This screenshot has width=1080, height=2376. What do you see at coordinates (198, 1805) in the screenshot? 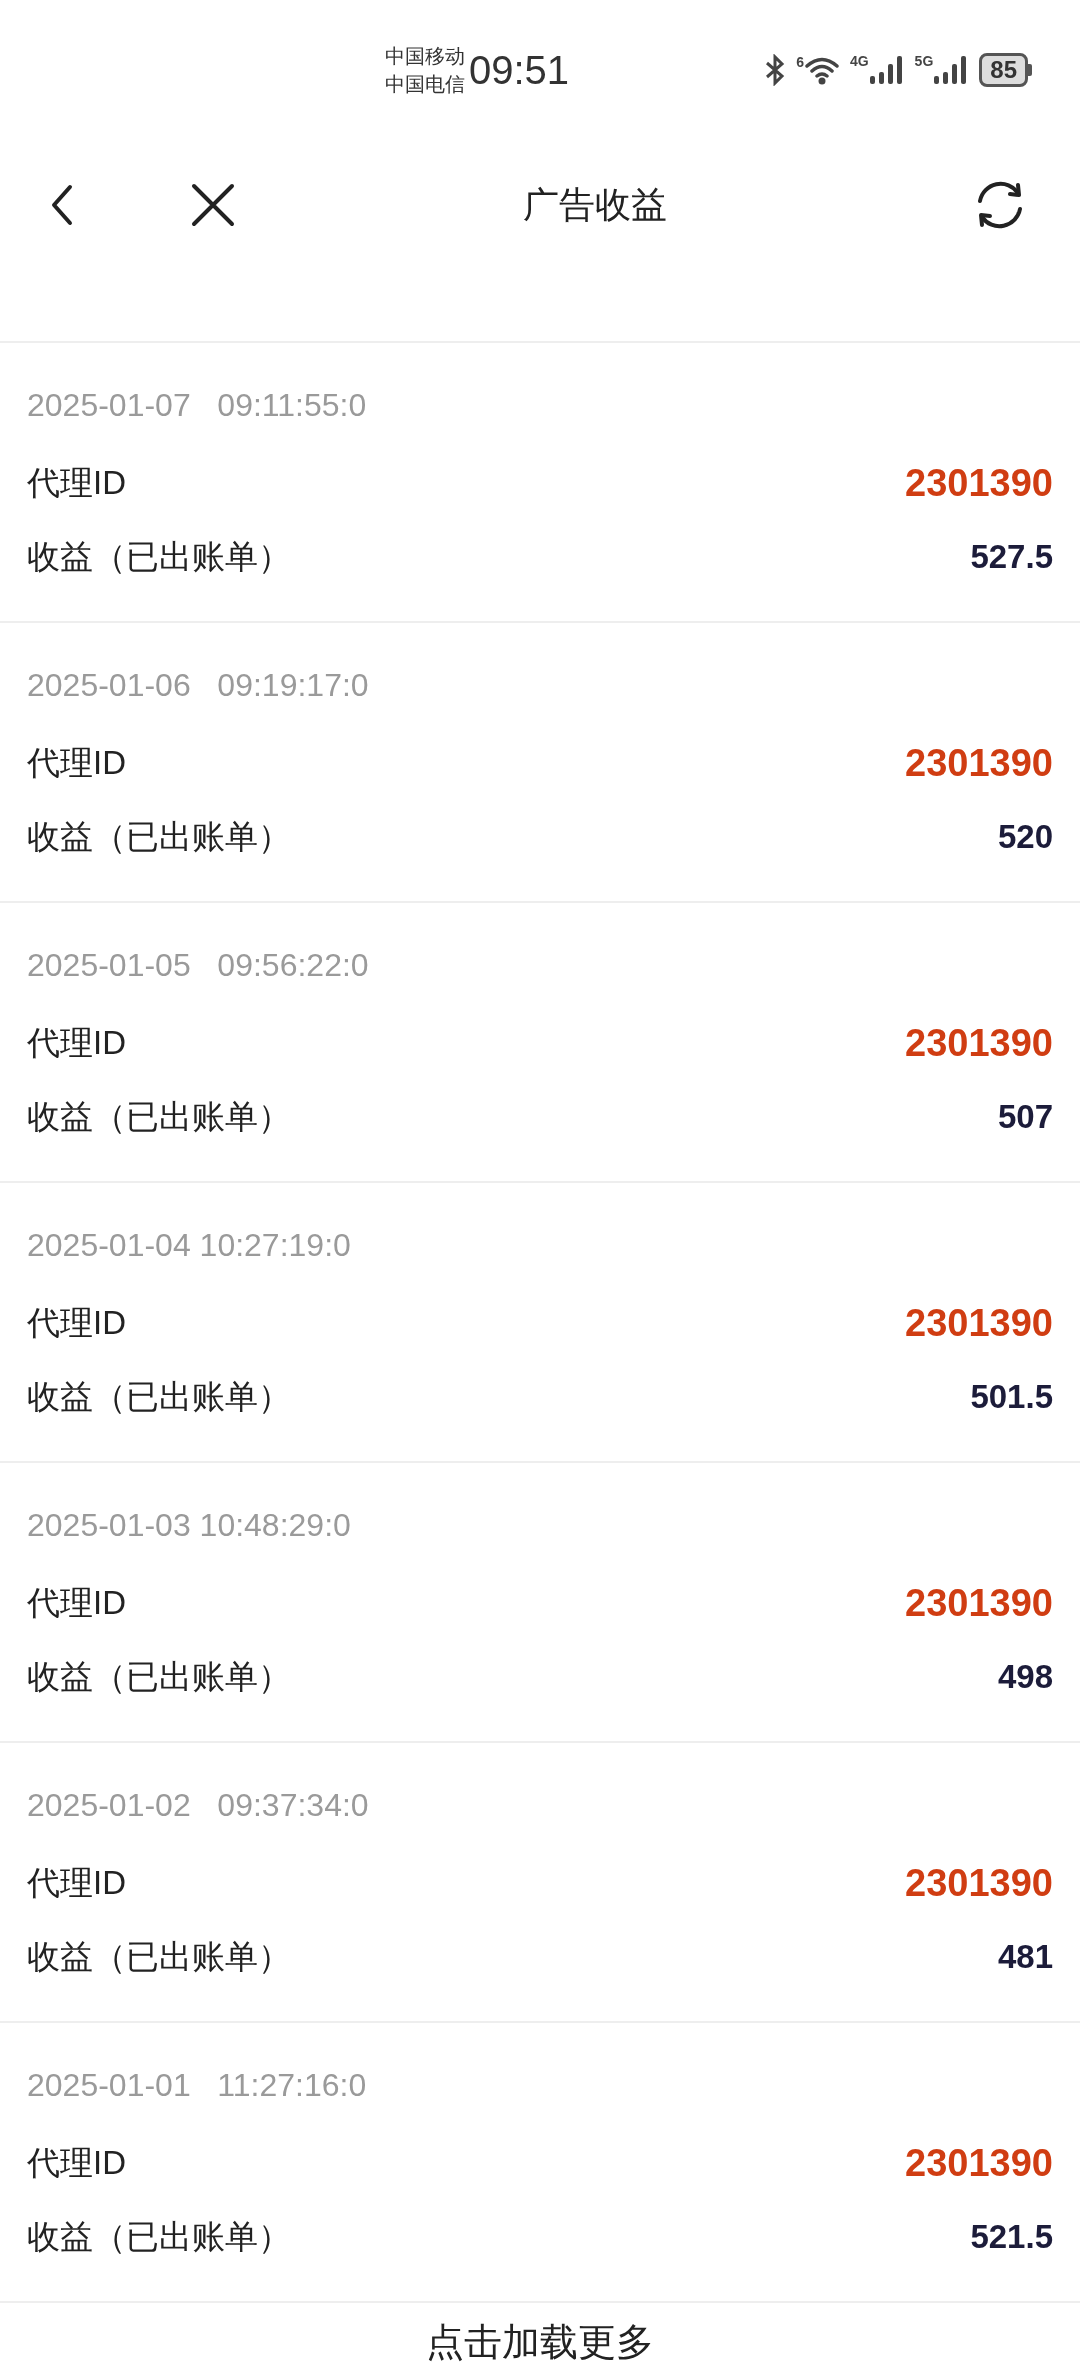
I see `record-timestamp: 2025-01-02 09:37:34:0` at bounding box center [198, 1805].